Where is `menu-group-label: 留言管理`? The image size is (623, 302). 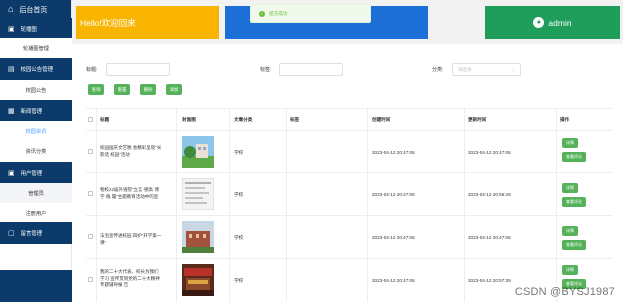 menu-group-label: 留言管理 is located at coordinates (31, 234).